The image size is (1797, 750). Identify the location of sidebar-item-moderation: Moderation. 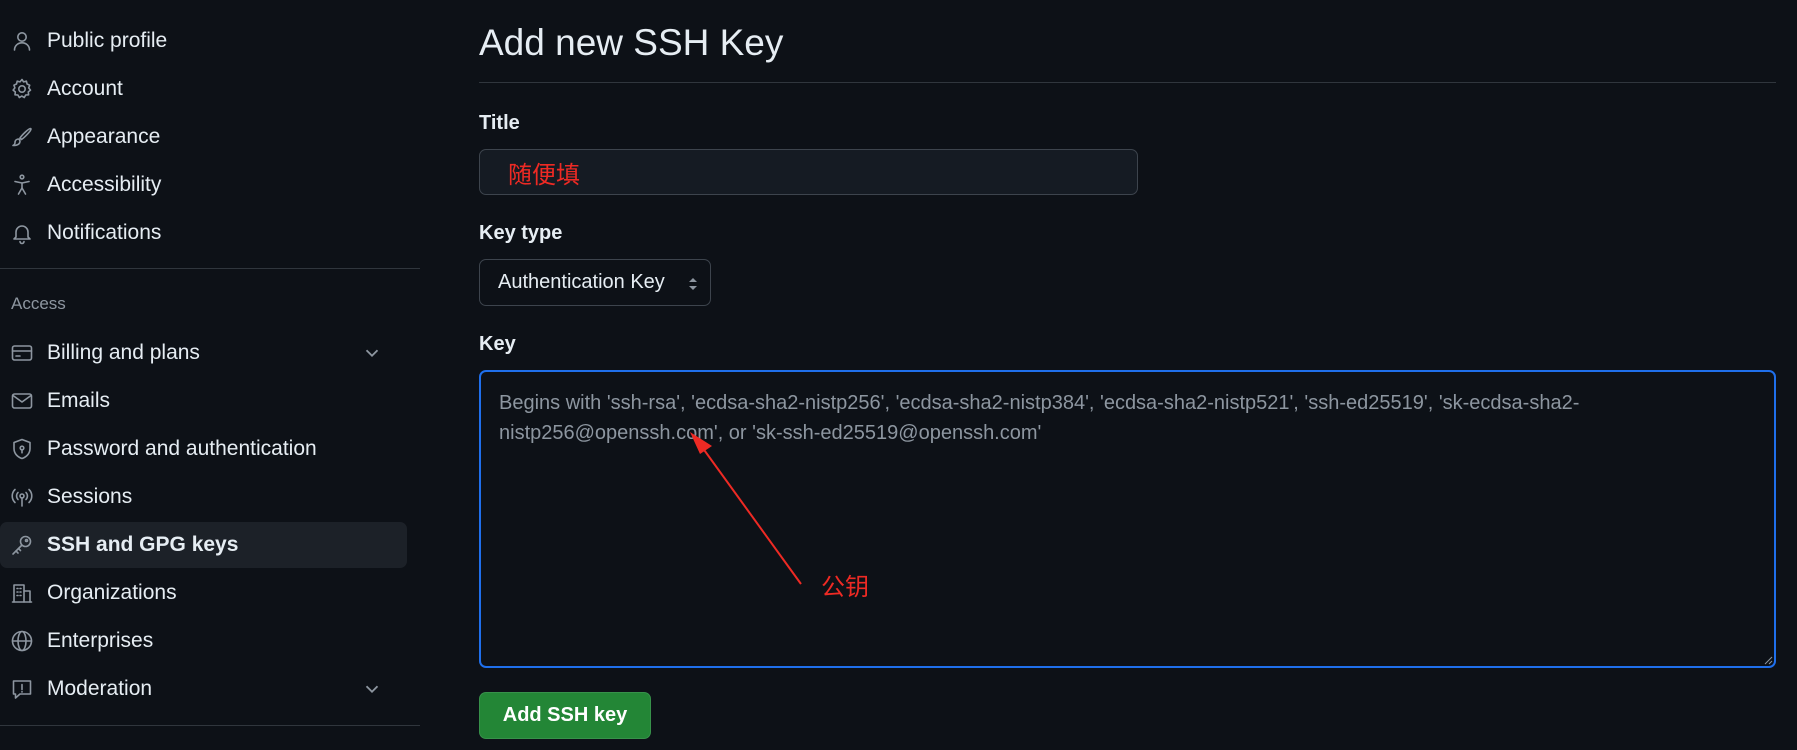
(203, 689).